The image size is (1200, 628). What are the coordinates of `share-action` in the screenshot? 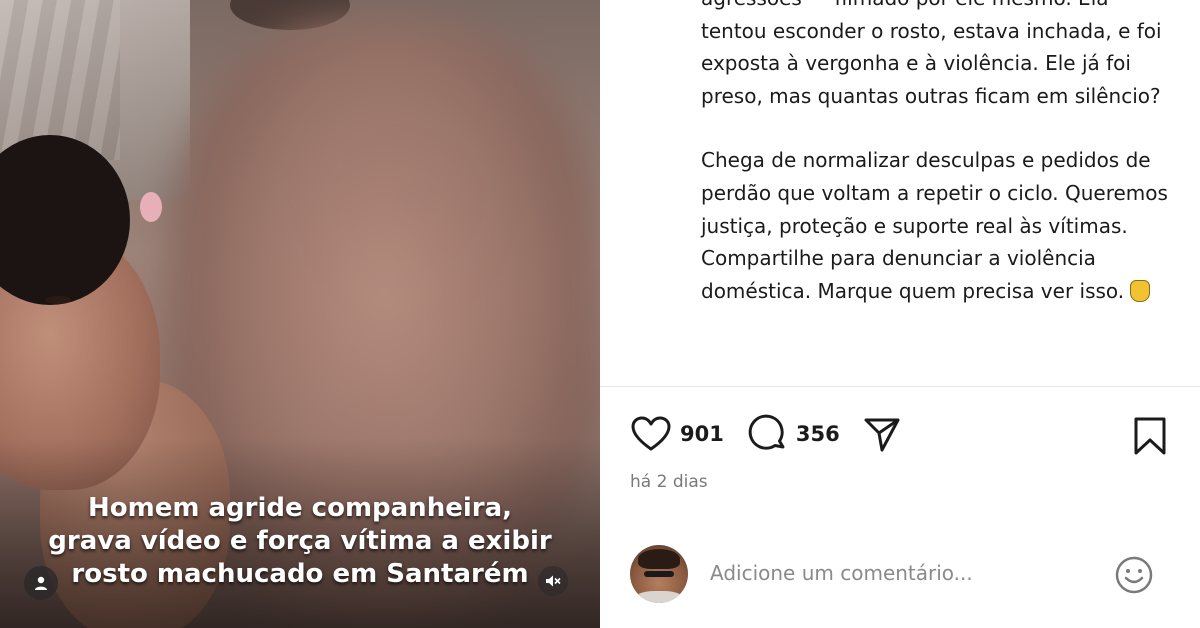 It's located at (882, 434).